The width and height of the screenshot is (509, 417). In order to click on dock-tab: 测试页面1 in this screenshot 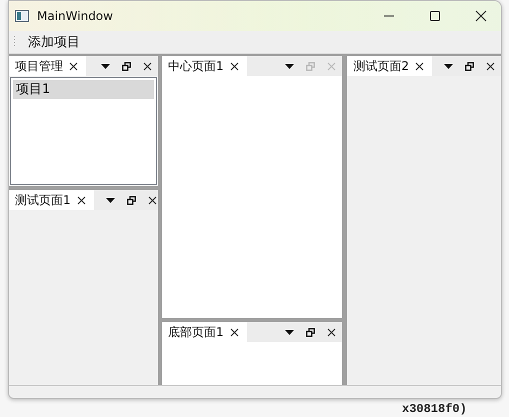, I will do `click(51, 200)`.